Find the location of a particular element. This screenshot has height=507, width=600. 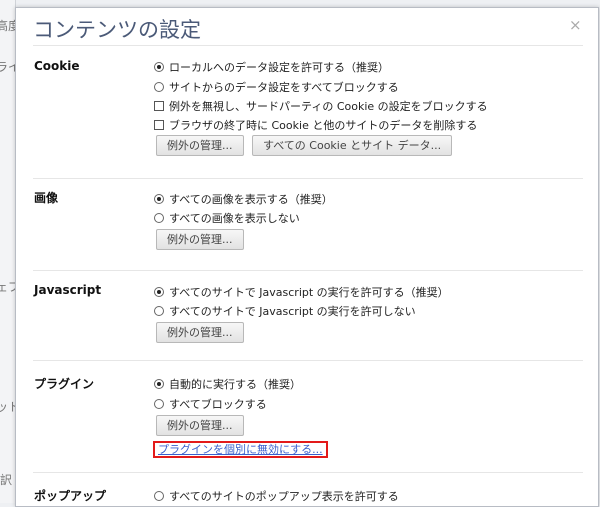

js-allow-radio: すべてのサイトで Javascript の実行を許可する（推奨） is located at coordinates (301, 292).